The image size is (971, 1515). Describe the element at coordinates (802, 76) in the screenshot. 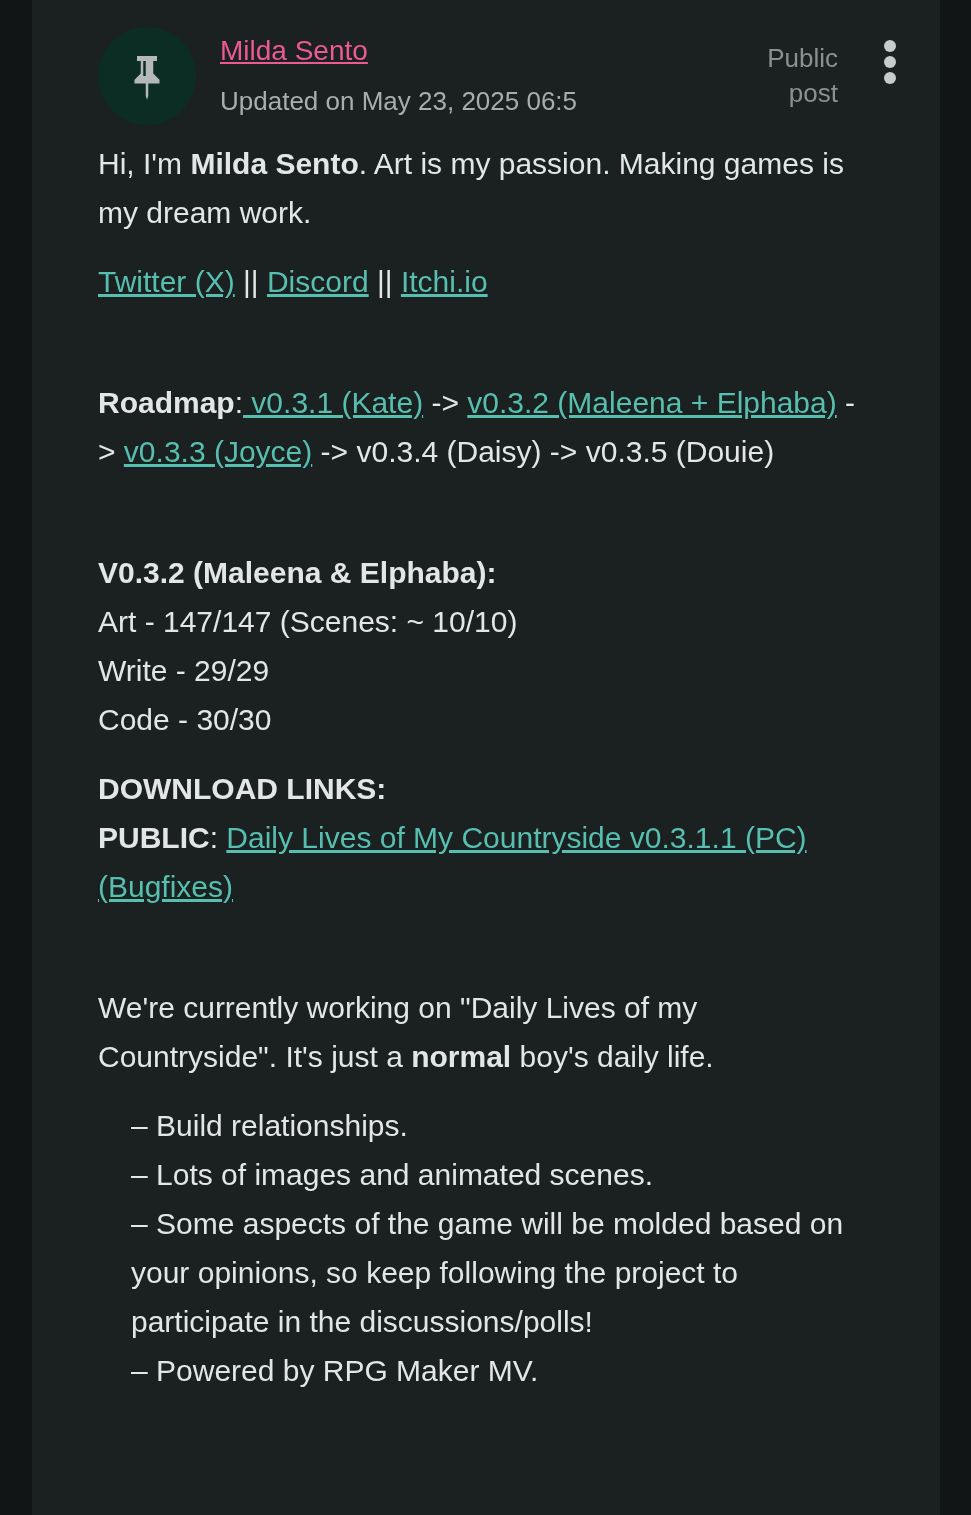

I see `visibility-label: Public post` at that location.